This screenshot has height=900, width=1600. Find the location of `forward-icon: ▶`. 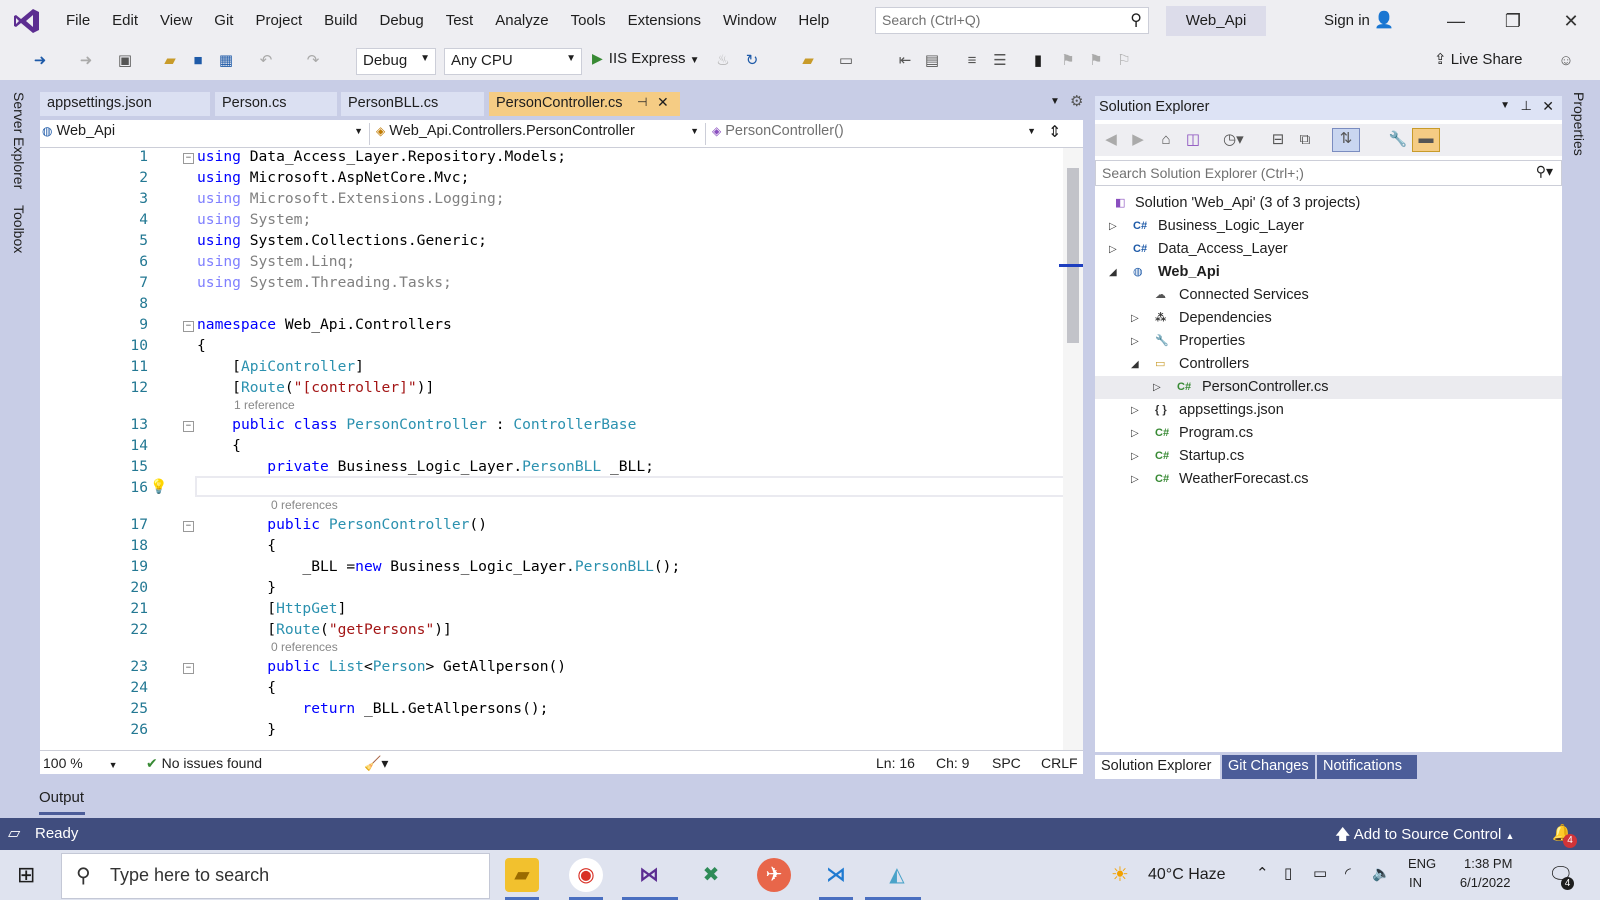

forward-icon: ▶ is located at coordinates (1138, 140).